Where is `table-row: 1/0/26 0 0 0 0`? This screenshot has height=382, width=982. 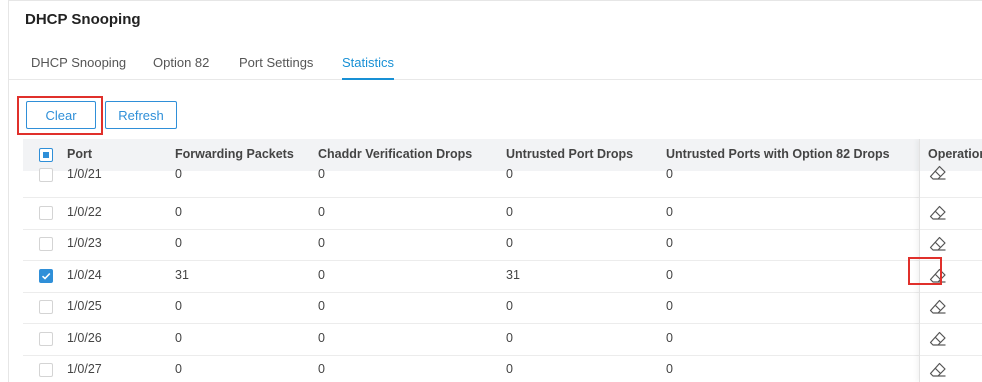
table-row: 1/0/26 0 0 0 0 is located at coordinates (502, 339).